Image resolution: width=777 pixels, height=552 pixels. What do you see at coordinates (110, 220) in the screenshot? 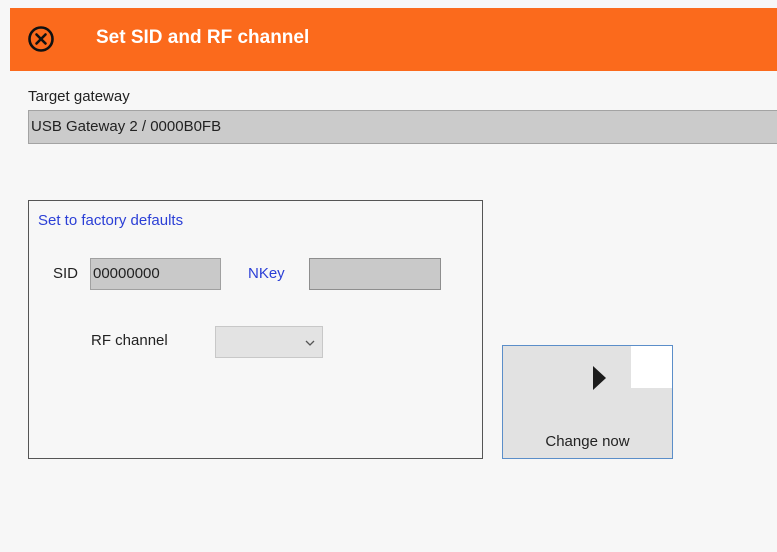
I see `factory-defaults-link: Set to factory defaults` at bounding box center [110, 220].